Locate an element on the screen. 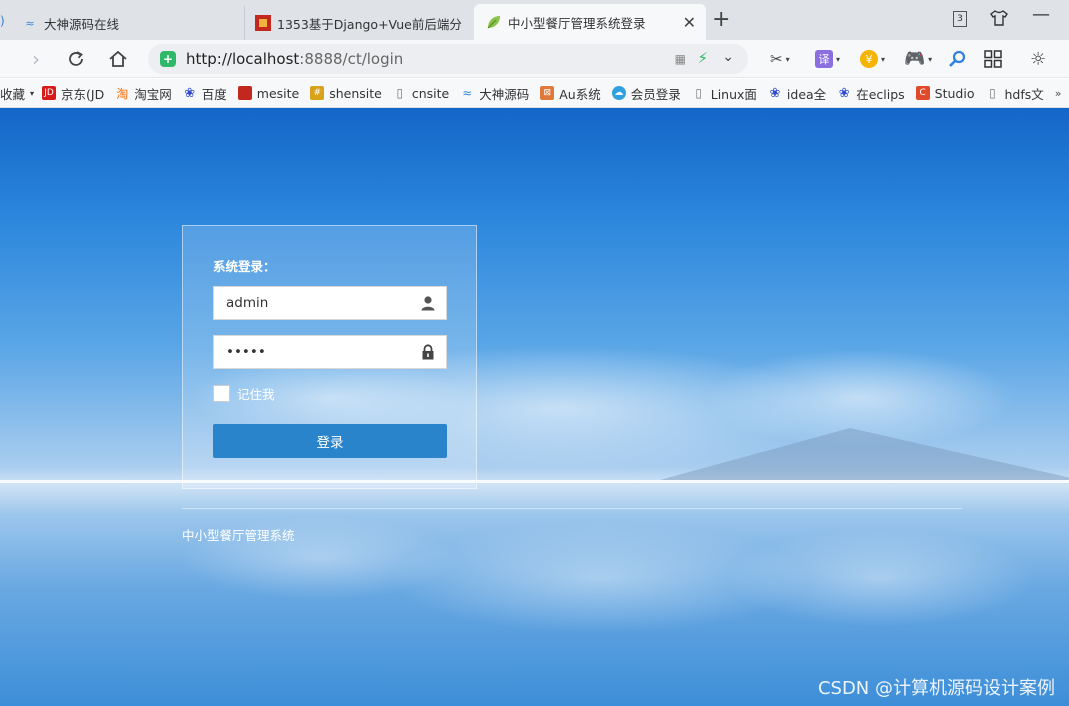 The height and width of the screenshot is (706, 1069). reload-icon is located at coordinates (76, 59).